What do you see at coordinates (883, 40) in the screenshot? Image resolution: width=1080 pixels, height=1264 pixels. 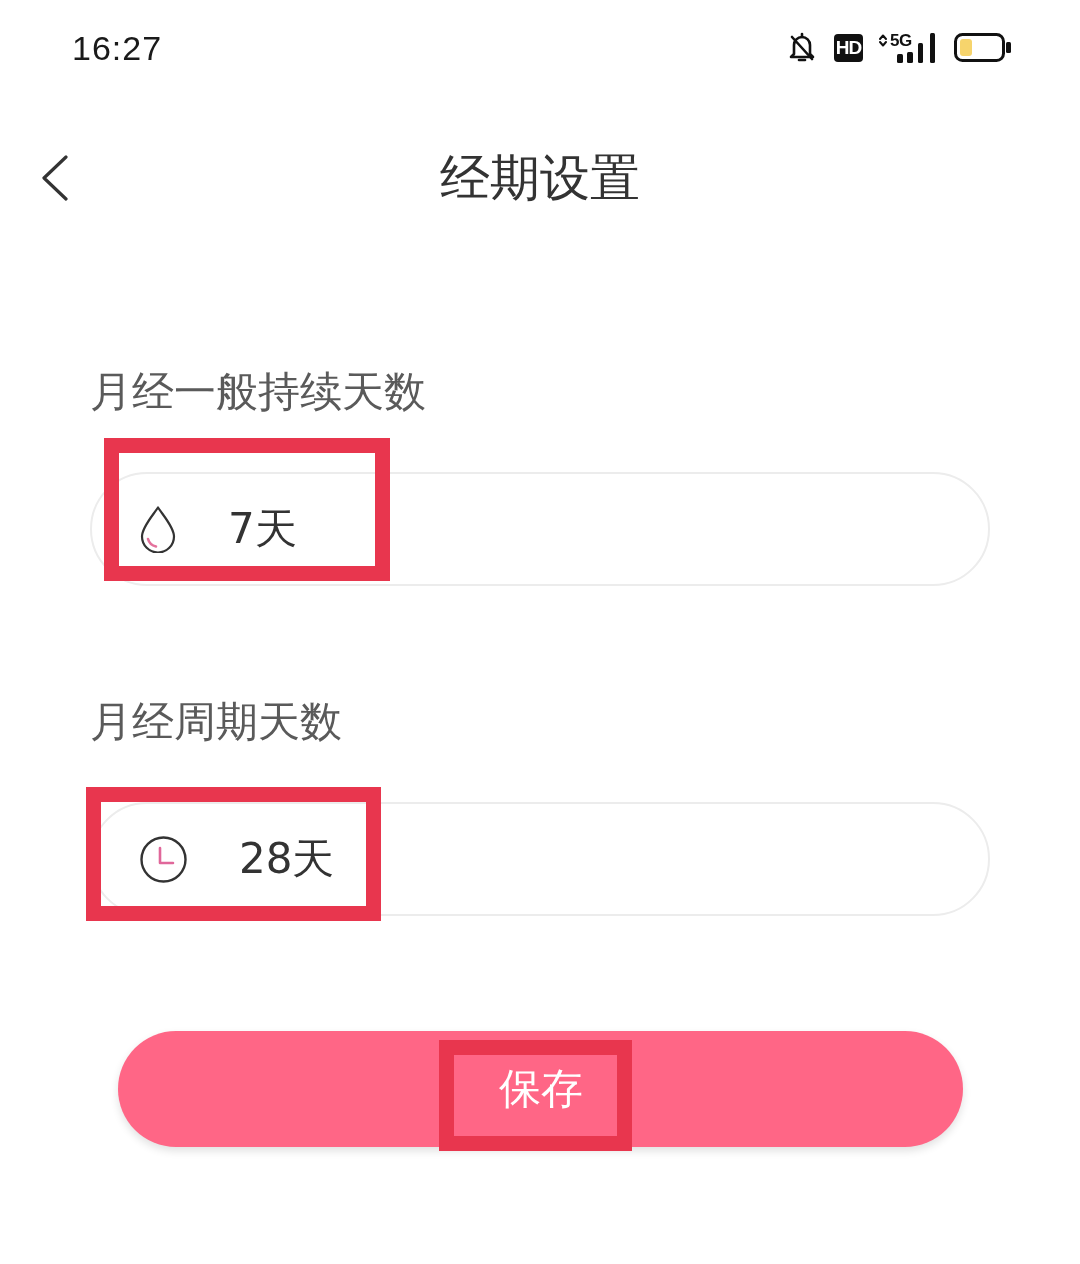 I see `data-arrows-icon` at bounding box center [883, 40].